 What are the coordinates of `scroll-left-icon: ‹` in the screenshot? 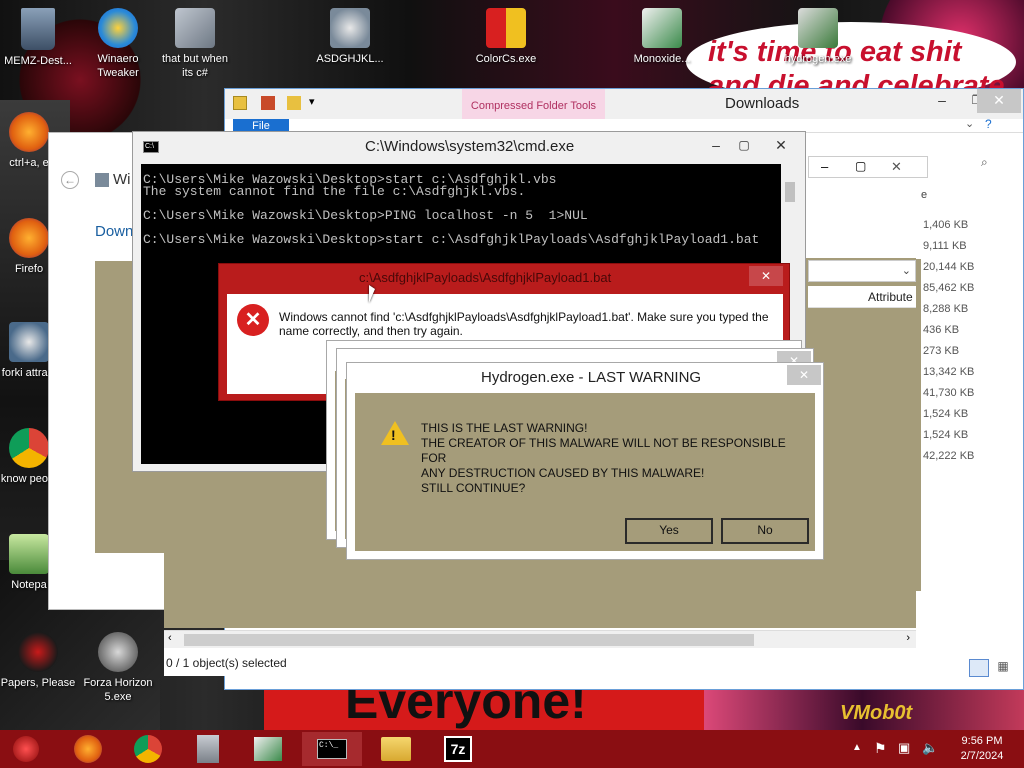 It's located at (170, 638).